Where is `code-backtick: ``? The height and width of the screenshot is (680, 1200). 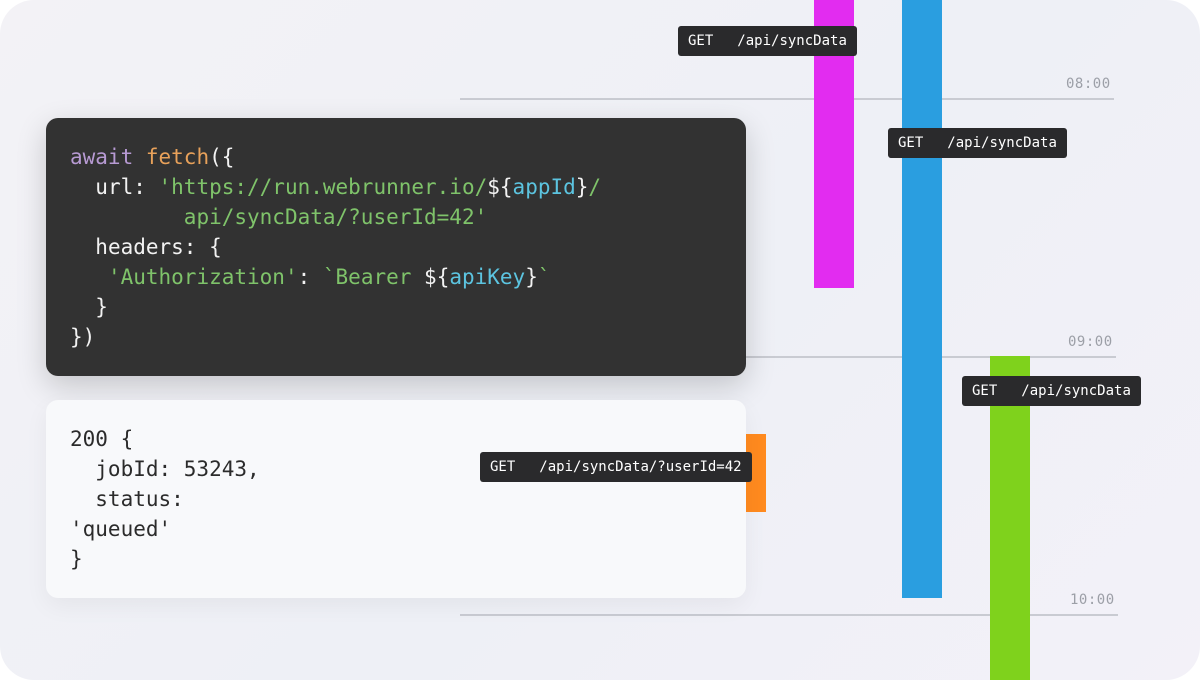
code-backtick: ` is located at coordinates (544, 277).